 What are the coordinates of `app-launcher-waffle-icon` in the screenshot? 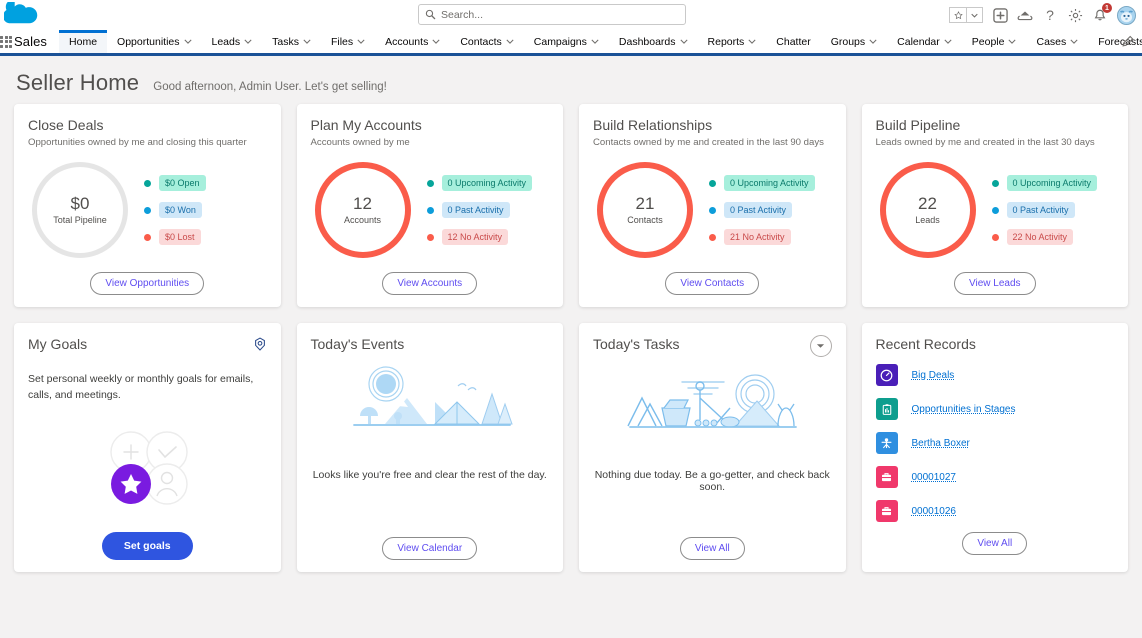 It's located at (6, 41).